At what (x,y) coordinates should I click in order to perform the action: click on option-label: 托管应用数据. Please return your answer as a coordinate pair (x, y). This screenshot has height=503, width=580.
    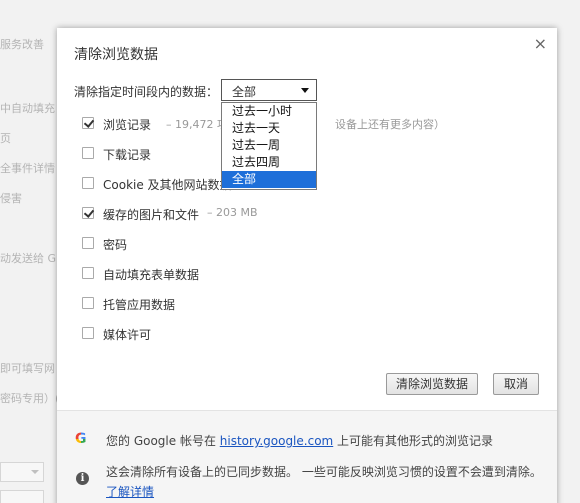
    Looking at the image, I should click on (139, 305).